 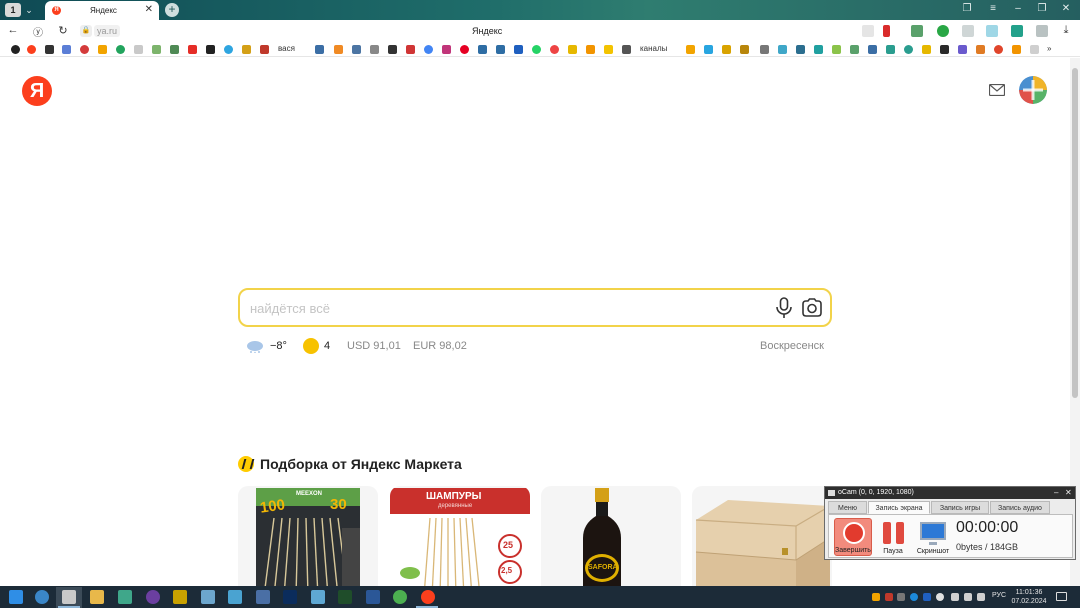 I want to click on share-icon, so click(x=968, y=31).